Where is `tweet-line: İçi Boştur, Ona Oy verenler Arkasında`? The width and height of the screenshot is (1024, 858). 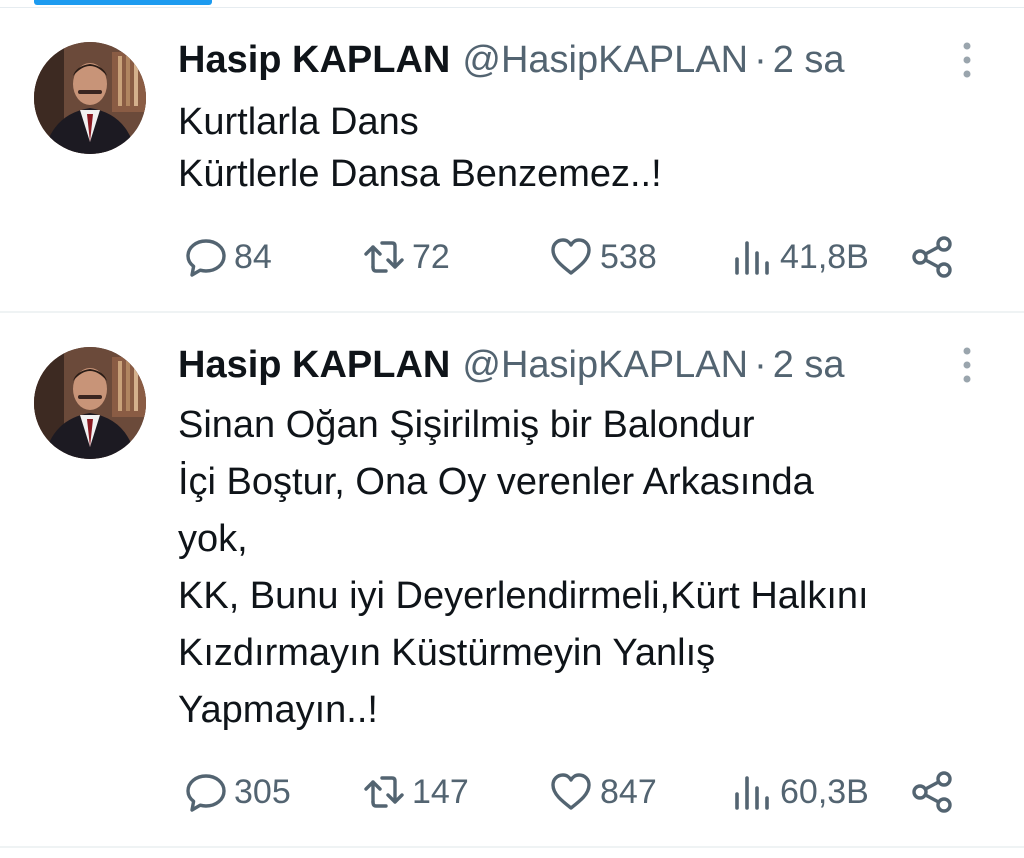
tweet-line: İçi Boştur, Ona Oy verenler Arkasında is located at coordinates (496, 482).